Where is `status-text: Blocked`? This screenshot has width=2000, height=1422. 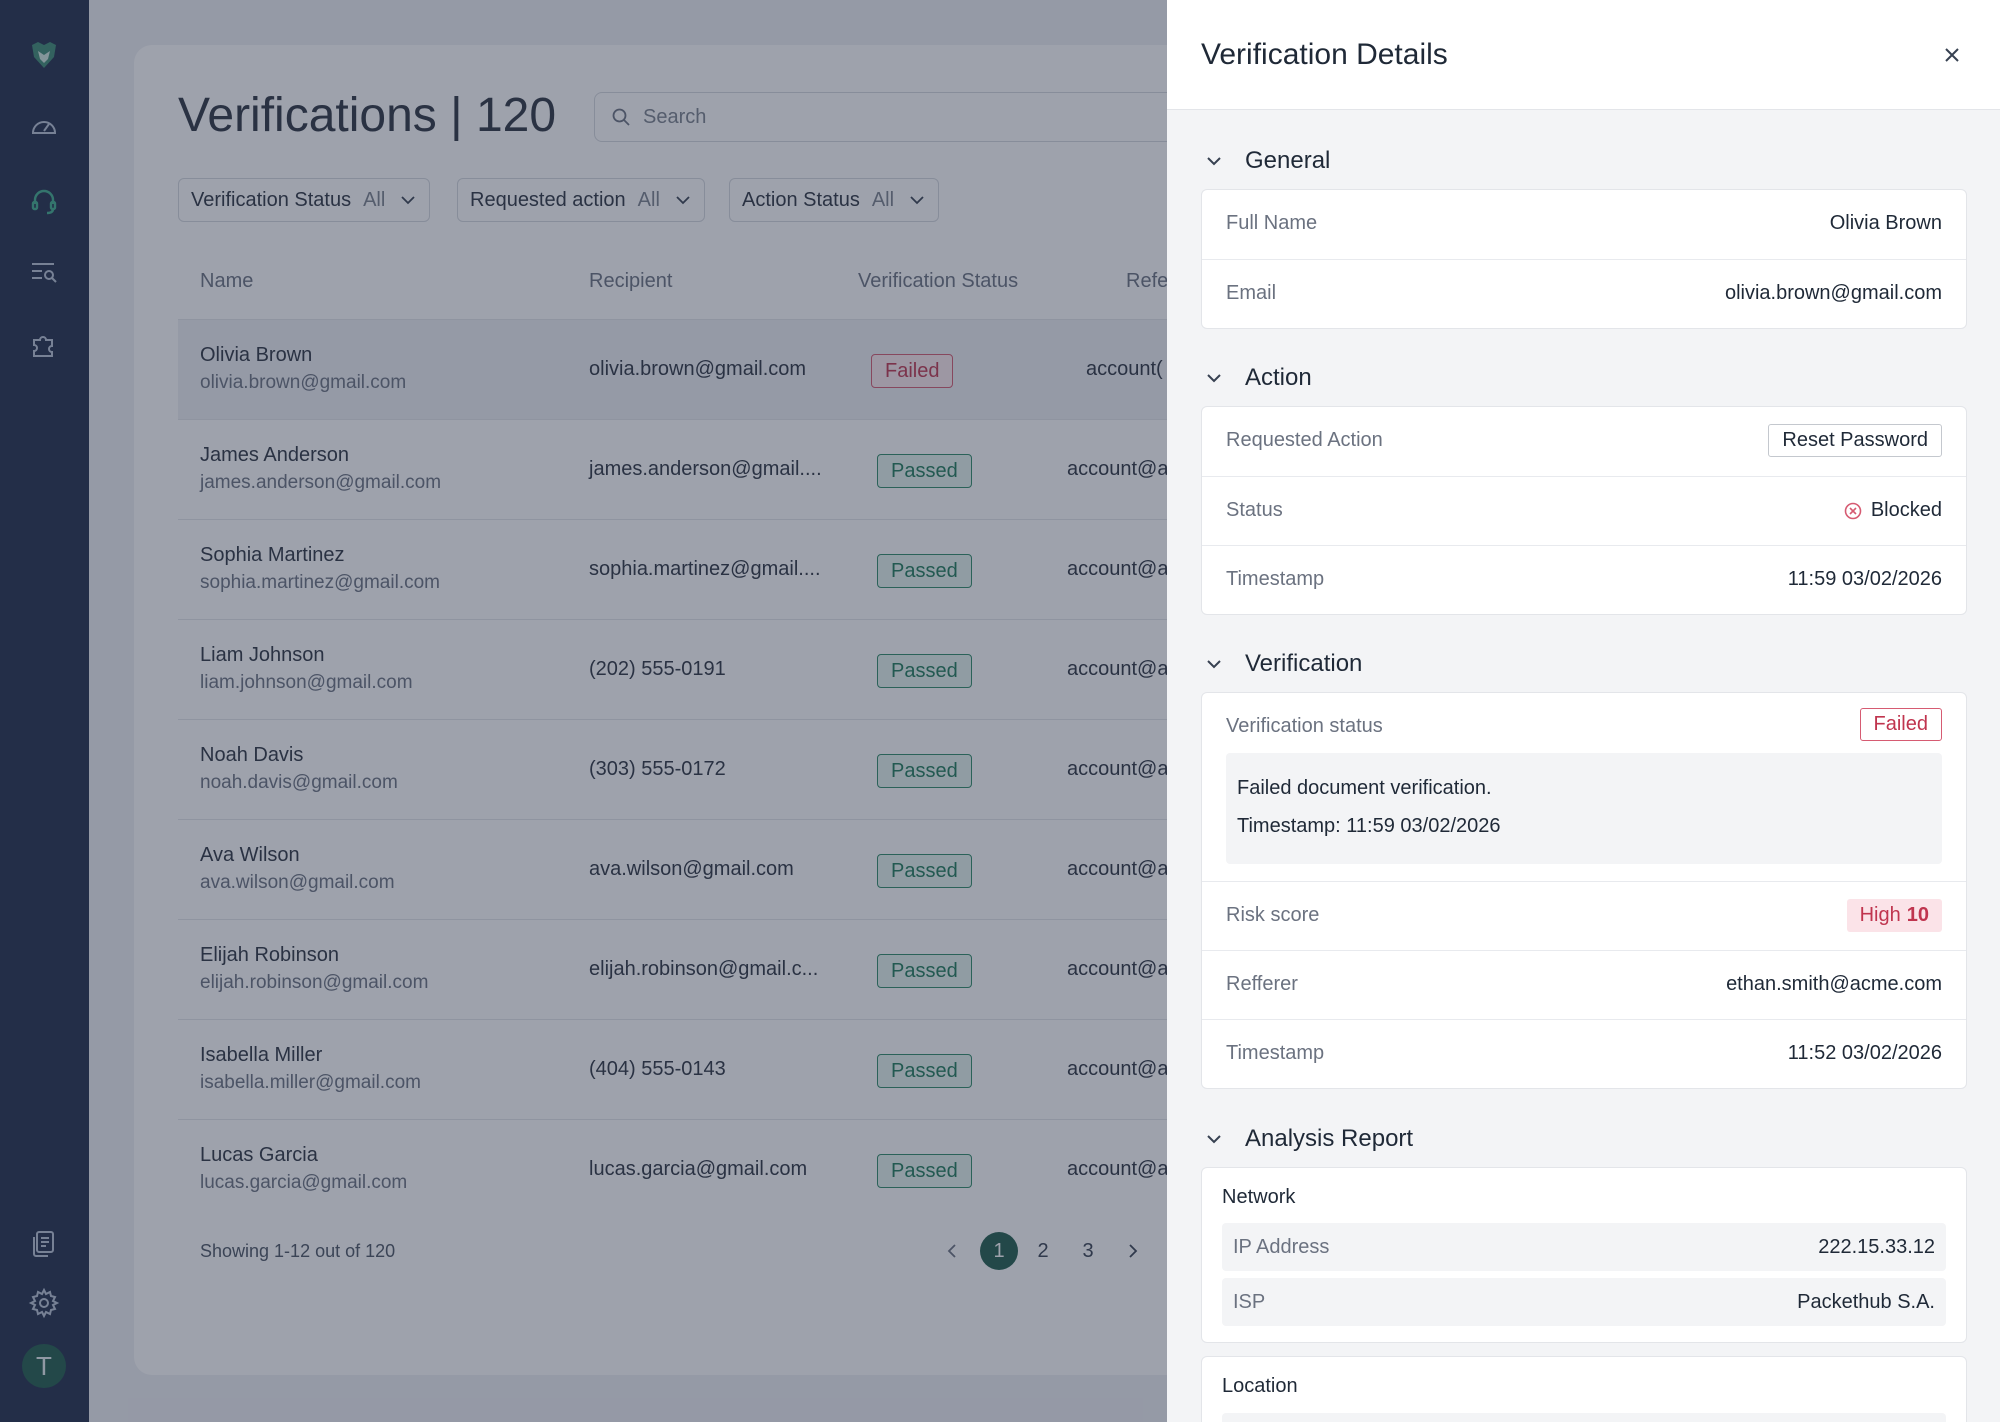
status-text: Blocked is located at coordinates (1906, 510).